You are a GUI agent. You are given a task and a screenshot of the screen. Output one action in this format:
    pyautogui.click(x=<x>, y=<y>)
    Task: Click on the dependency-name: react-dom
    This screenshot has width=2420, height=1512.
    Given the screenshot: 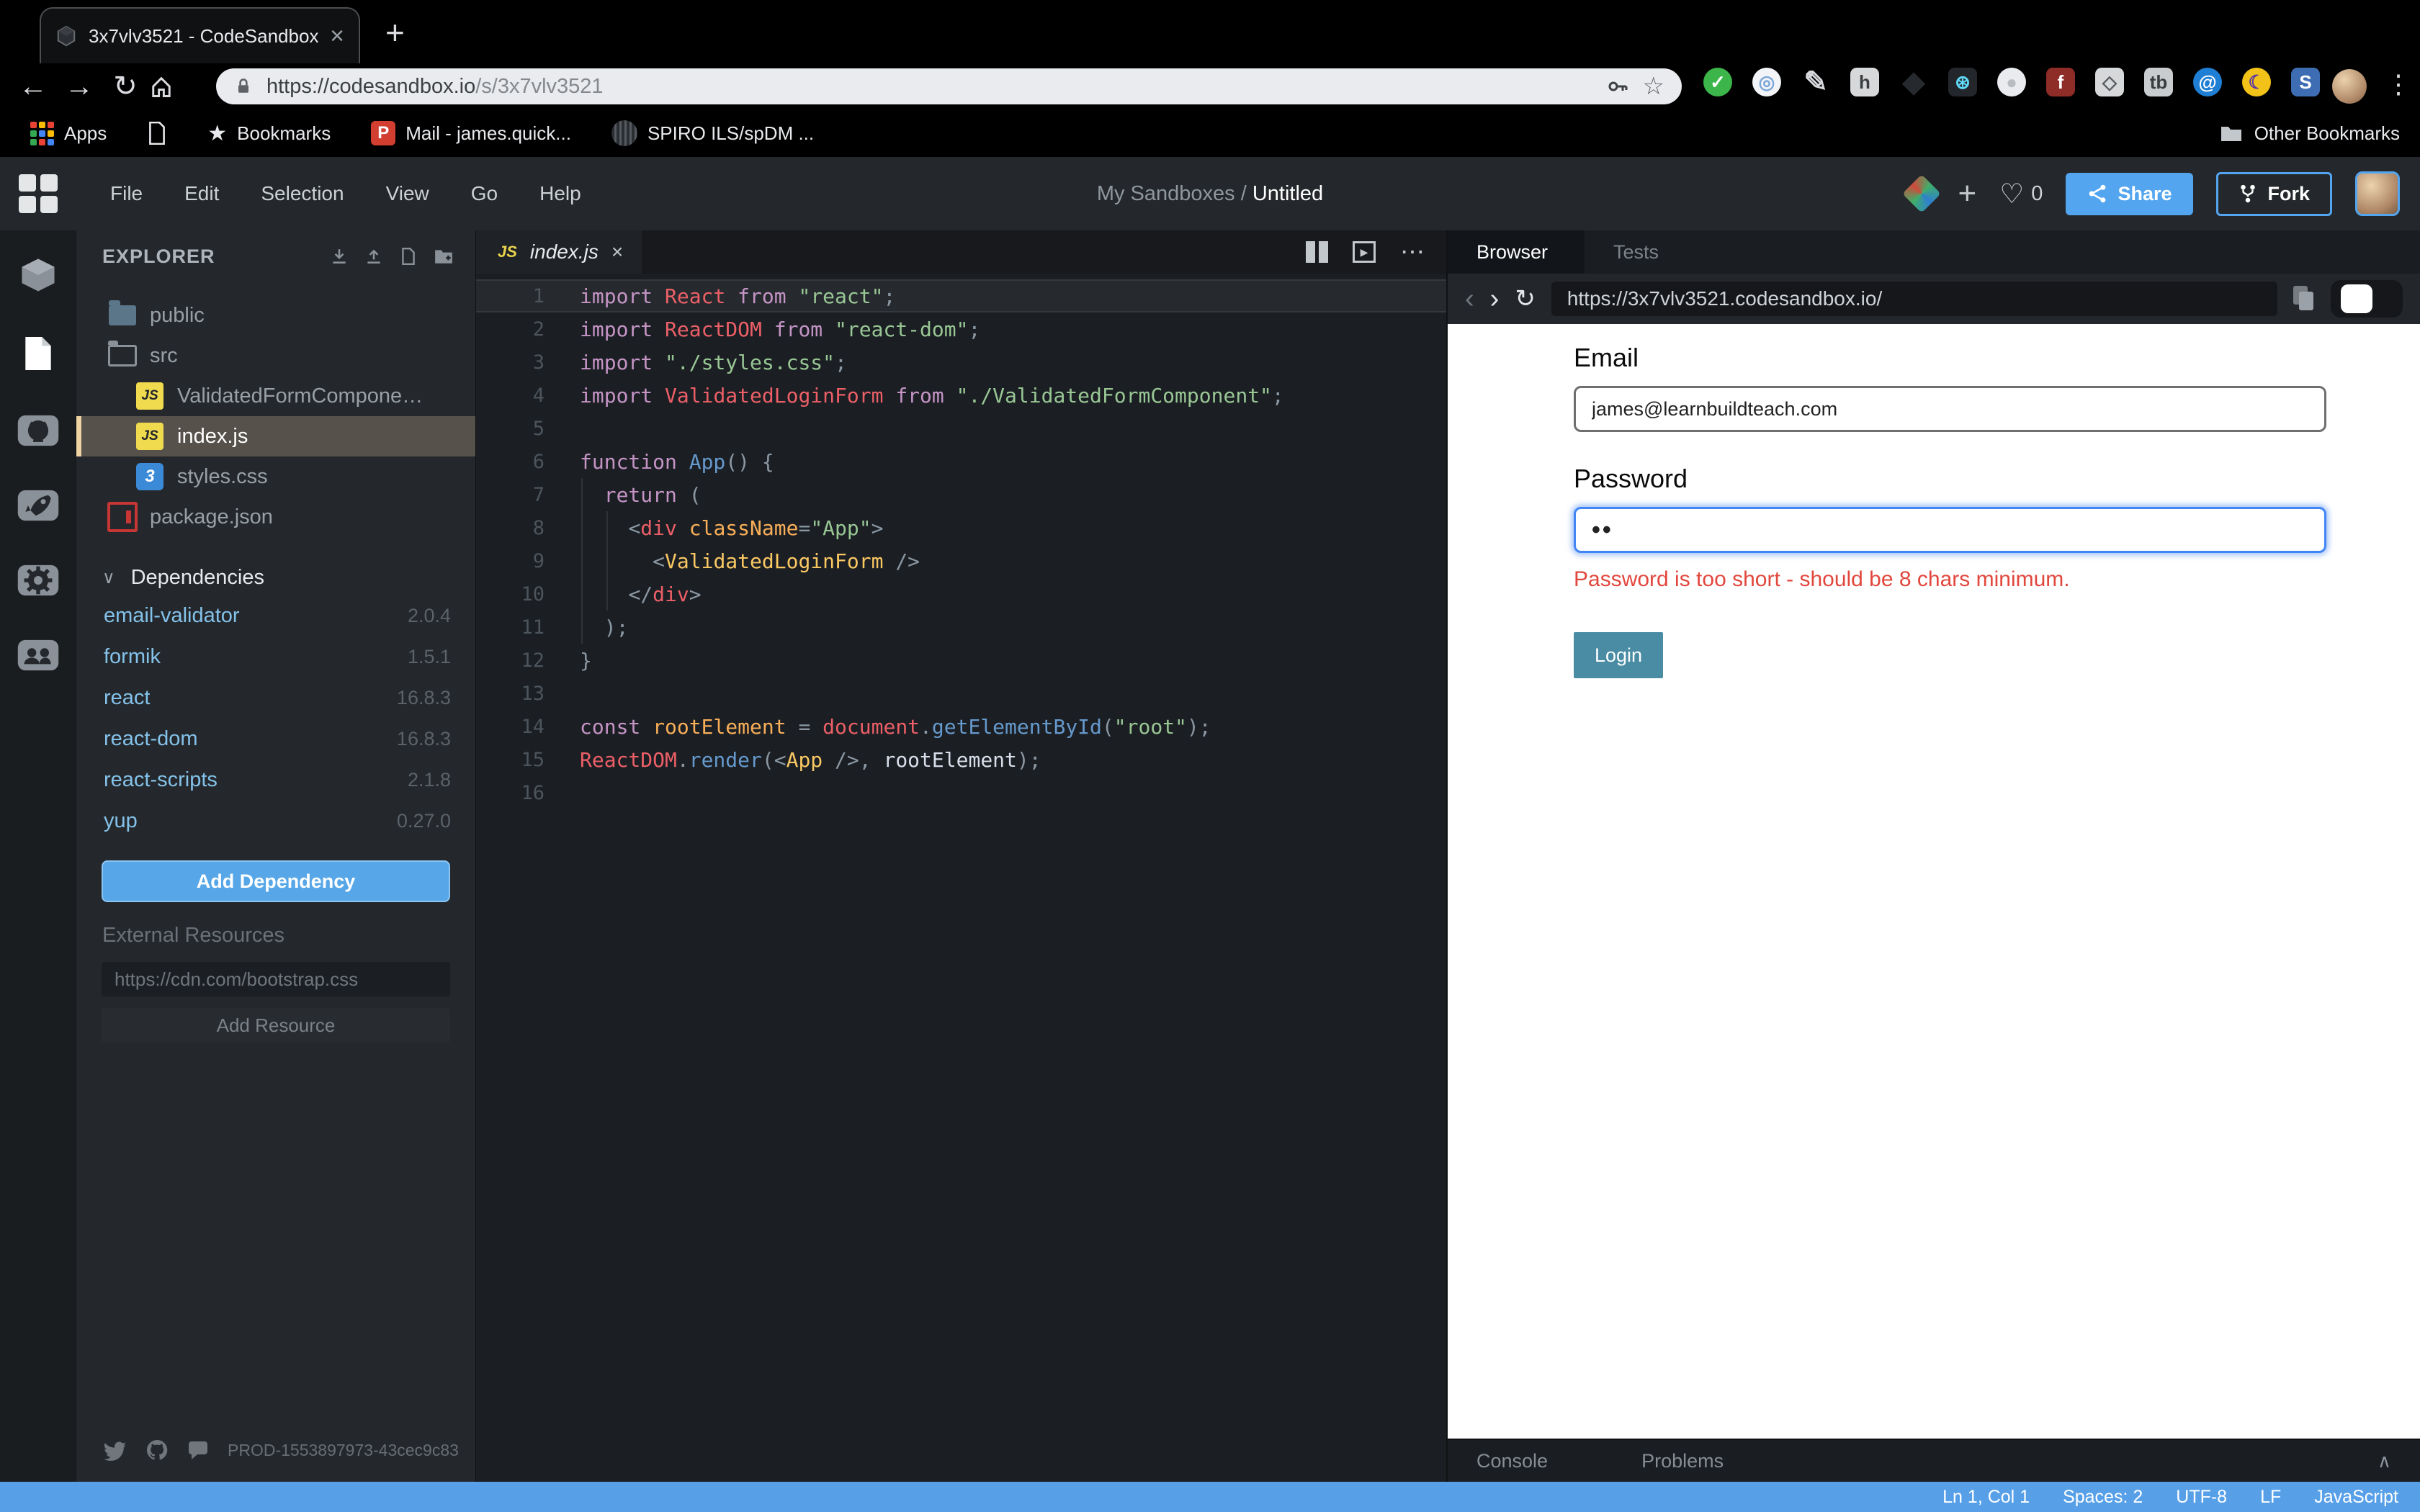 What is the action you would take?
    pyautogui.click(x=151, y=739)
    